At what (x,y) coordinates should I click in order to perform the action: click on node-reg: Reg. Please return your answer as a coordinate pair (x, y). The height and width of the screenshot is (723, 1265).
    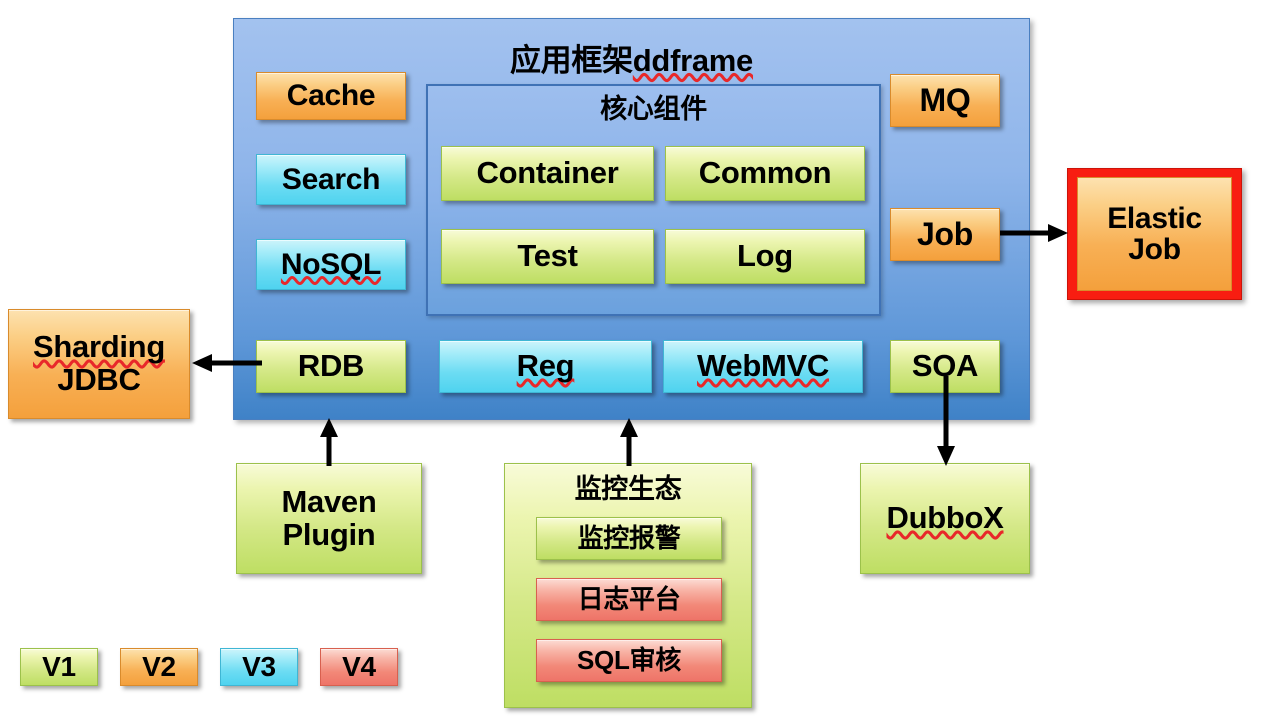
    Looking at the image, I should click on (545, 366).